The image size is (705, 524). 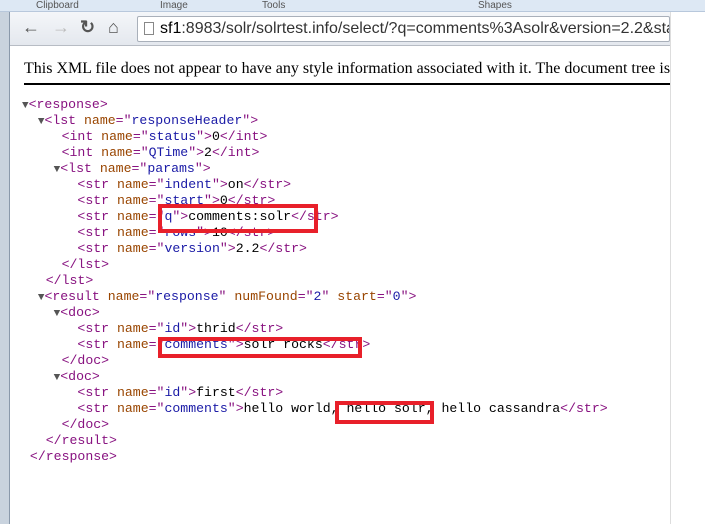 I want to click on xml-tag: <doc>, so click(x=80, y=376).